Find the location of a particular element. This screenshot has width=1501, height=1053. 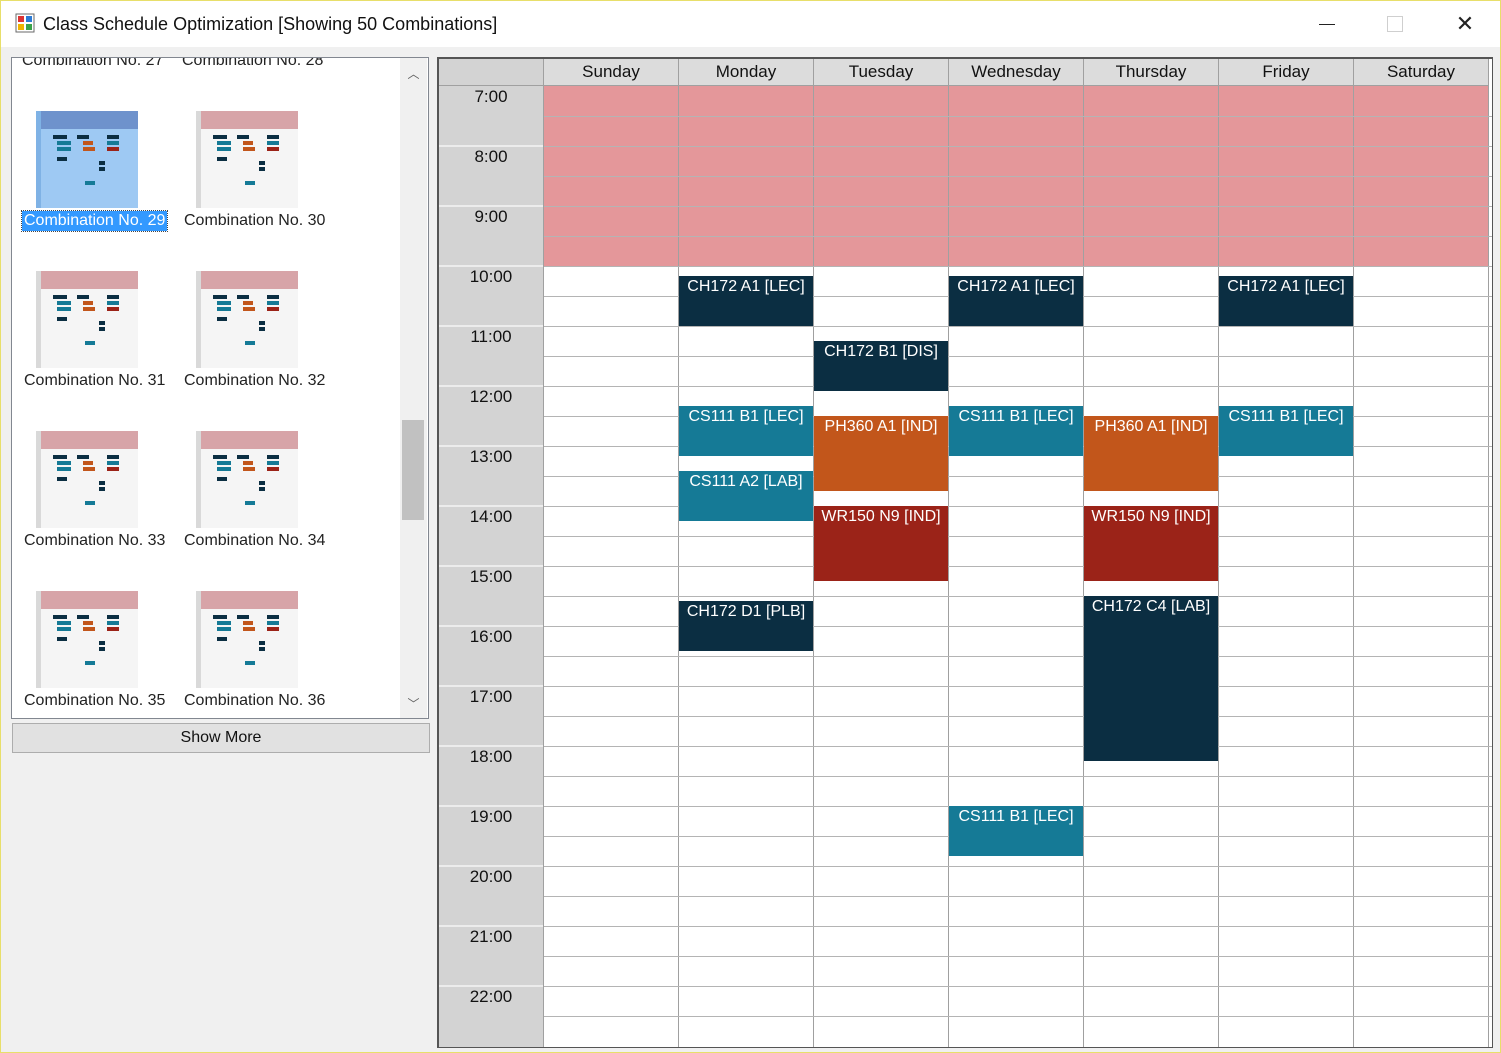

time-label: 10:00 is located at coordinates (491, 276).